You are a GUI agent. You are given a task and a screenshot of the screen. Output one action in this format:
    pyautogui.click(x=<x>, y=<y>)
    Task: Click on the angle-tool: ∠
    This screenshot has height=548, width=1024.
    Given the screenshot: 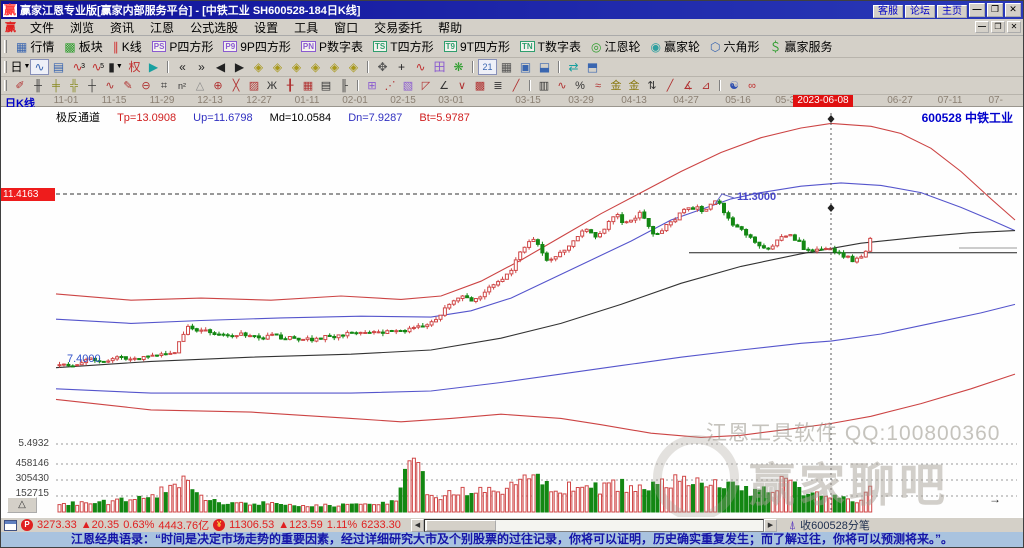 What is the action you would take?
    pyautogui.click(x=444, y=85)
    